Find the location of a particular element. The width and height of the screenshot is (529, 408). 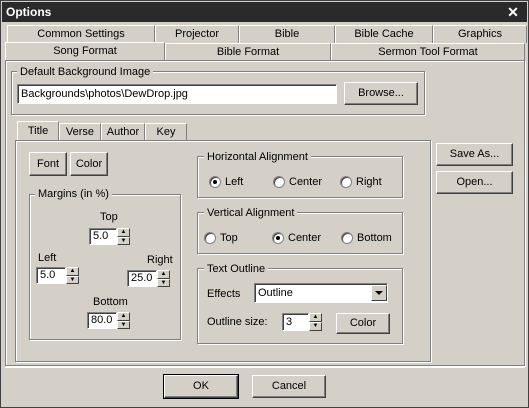

margin-left-input: 5.0 is located at coordinates (51, 275).